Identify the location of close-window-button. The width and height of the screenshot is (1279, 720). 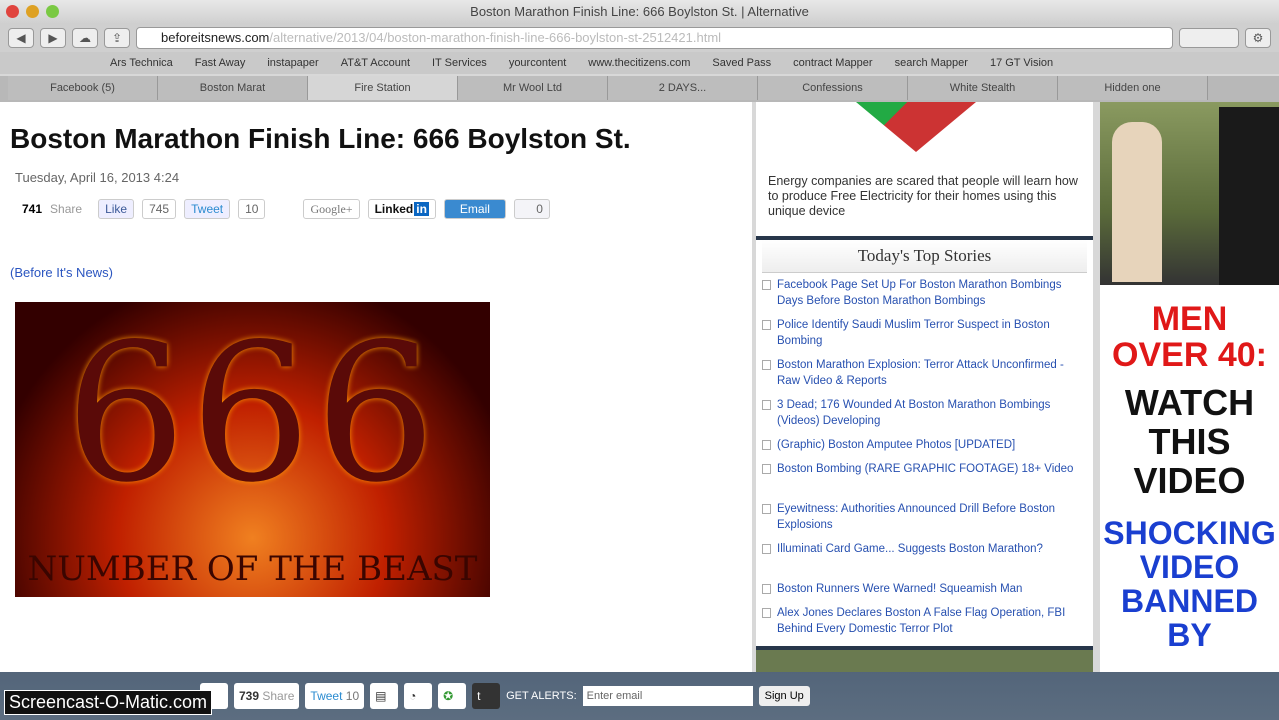
(12, 11).